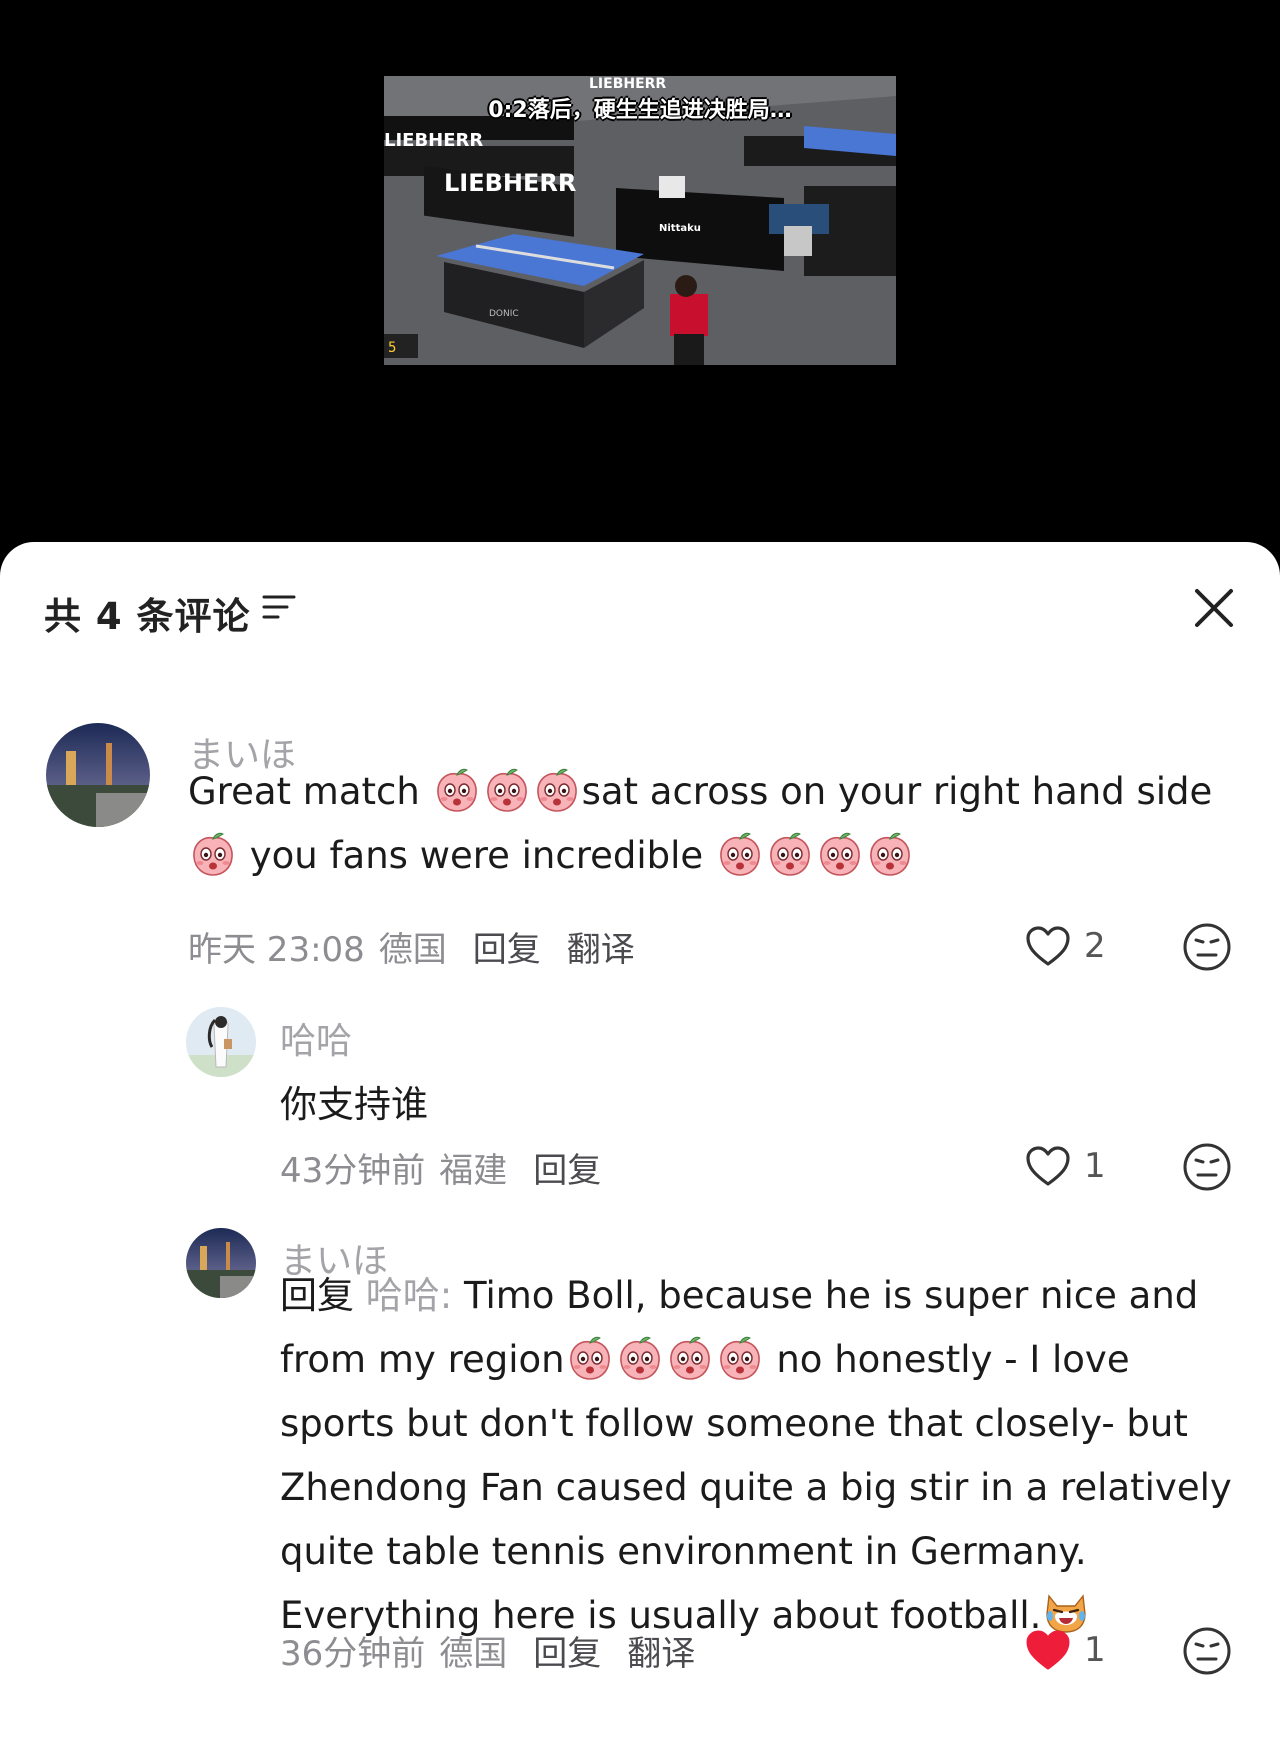  Describe the element at coordinates (392, 348) in the screenshot. I see `scoreboard-text: 5` at that location.